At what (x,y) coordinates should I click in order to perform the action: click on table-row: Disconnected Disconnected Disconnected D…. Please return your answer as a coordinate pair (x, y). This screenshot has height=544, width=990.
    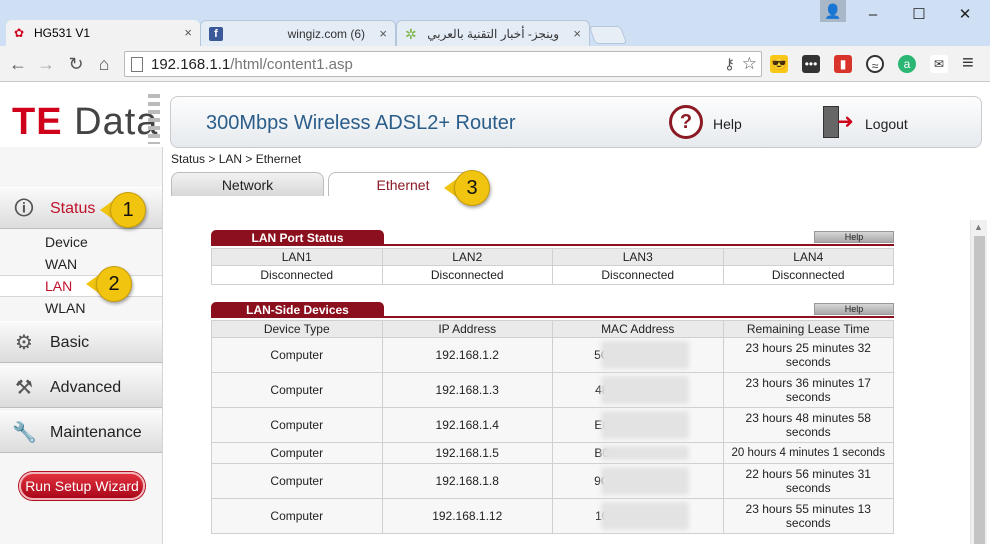
    Looking at the image, I should click on (552, 275).